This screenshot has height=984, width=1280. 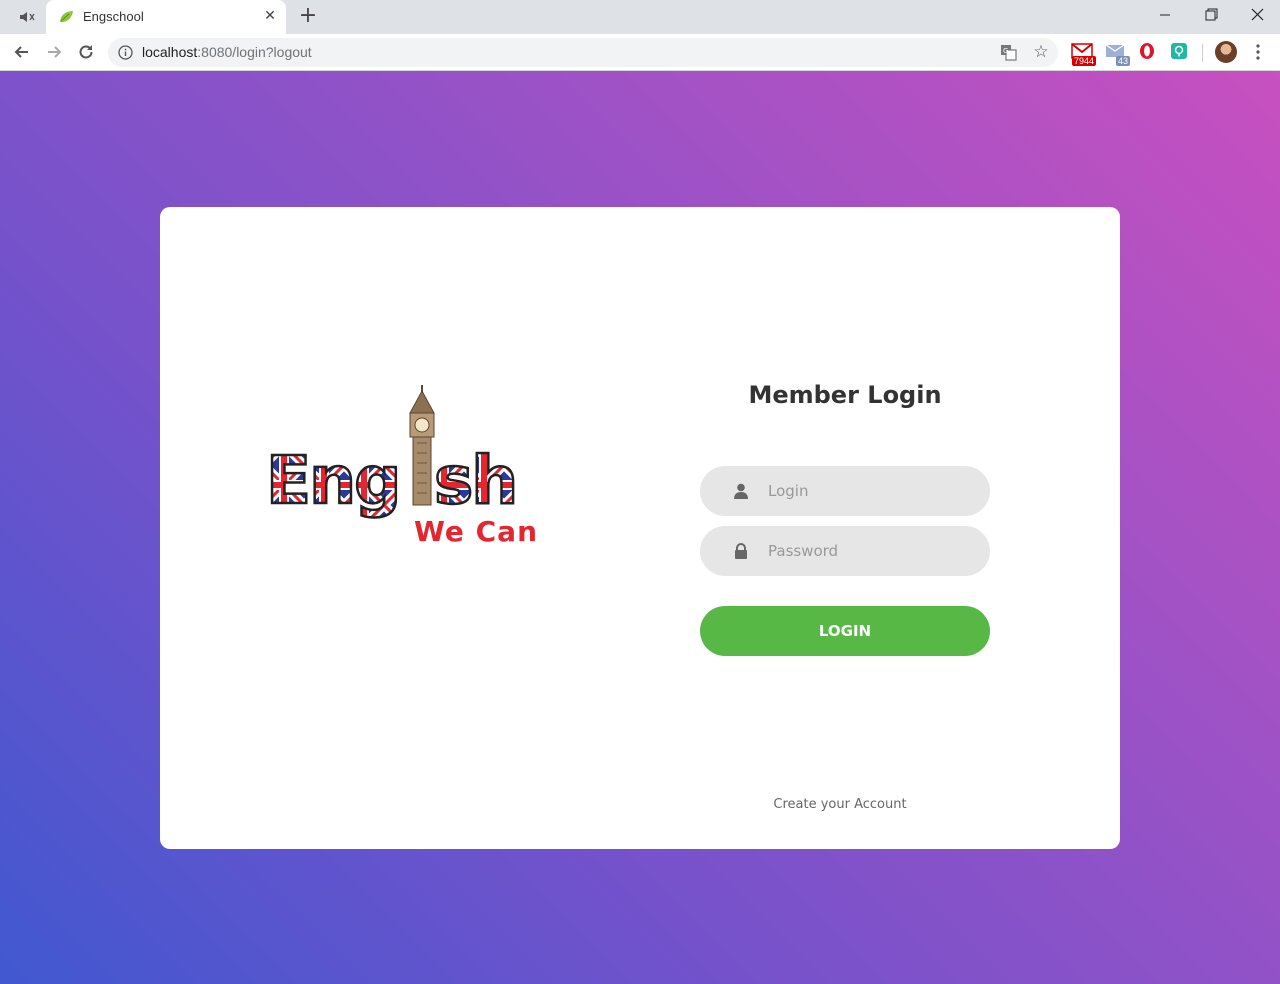 I want to click on window-close-icon, so click(x=1257, y=15).